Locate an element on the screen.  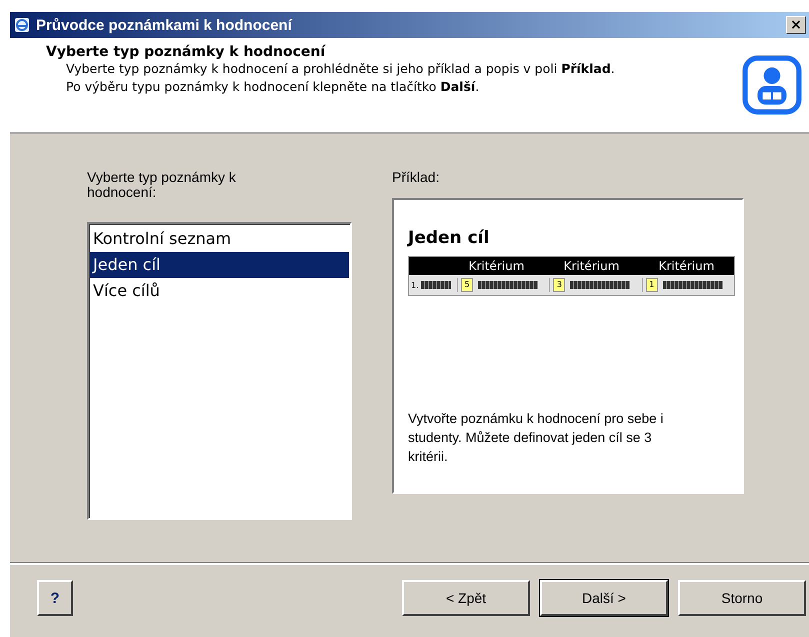
score-badge: 5 is located at coordinates (467, 285).